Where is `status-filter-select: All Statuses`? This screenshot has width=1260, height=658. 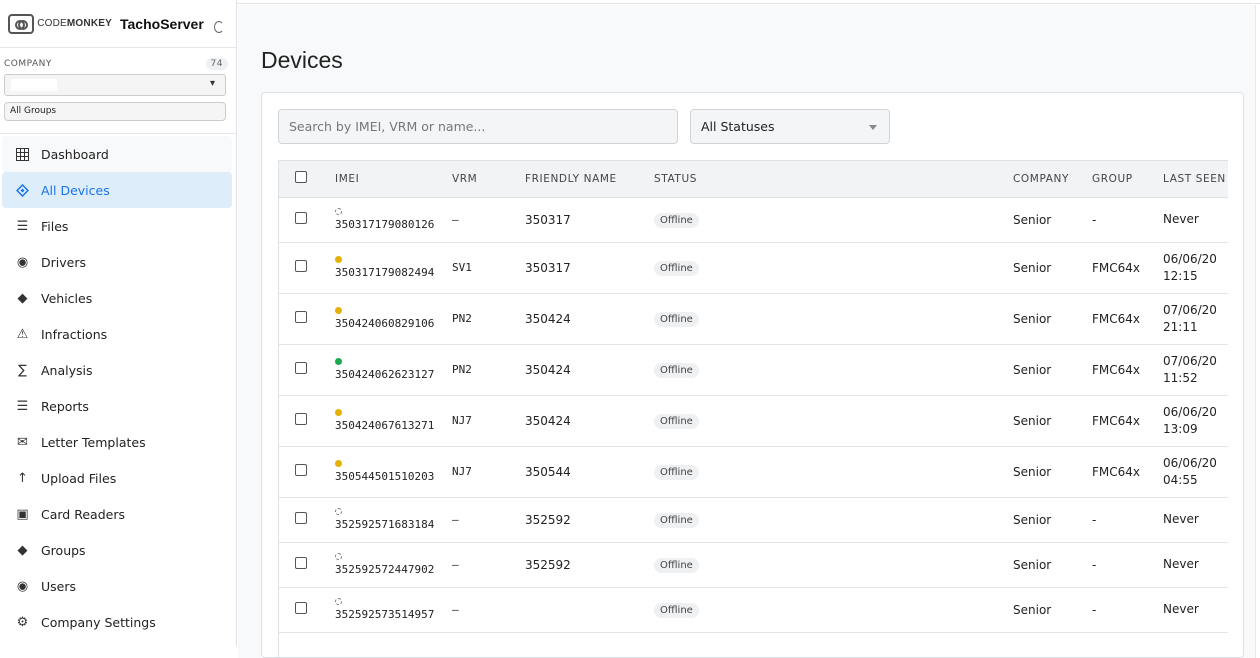 status-filter-select: All Statuses is located at coordinates (790, 126).